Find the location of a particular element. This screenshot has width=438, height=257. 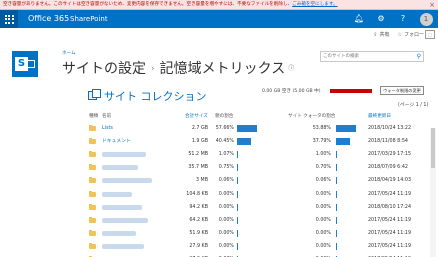

page-indicator: (ページ 1 / 1) is located at coordinates (413, 105).